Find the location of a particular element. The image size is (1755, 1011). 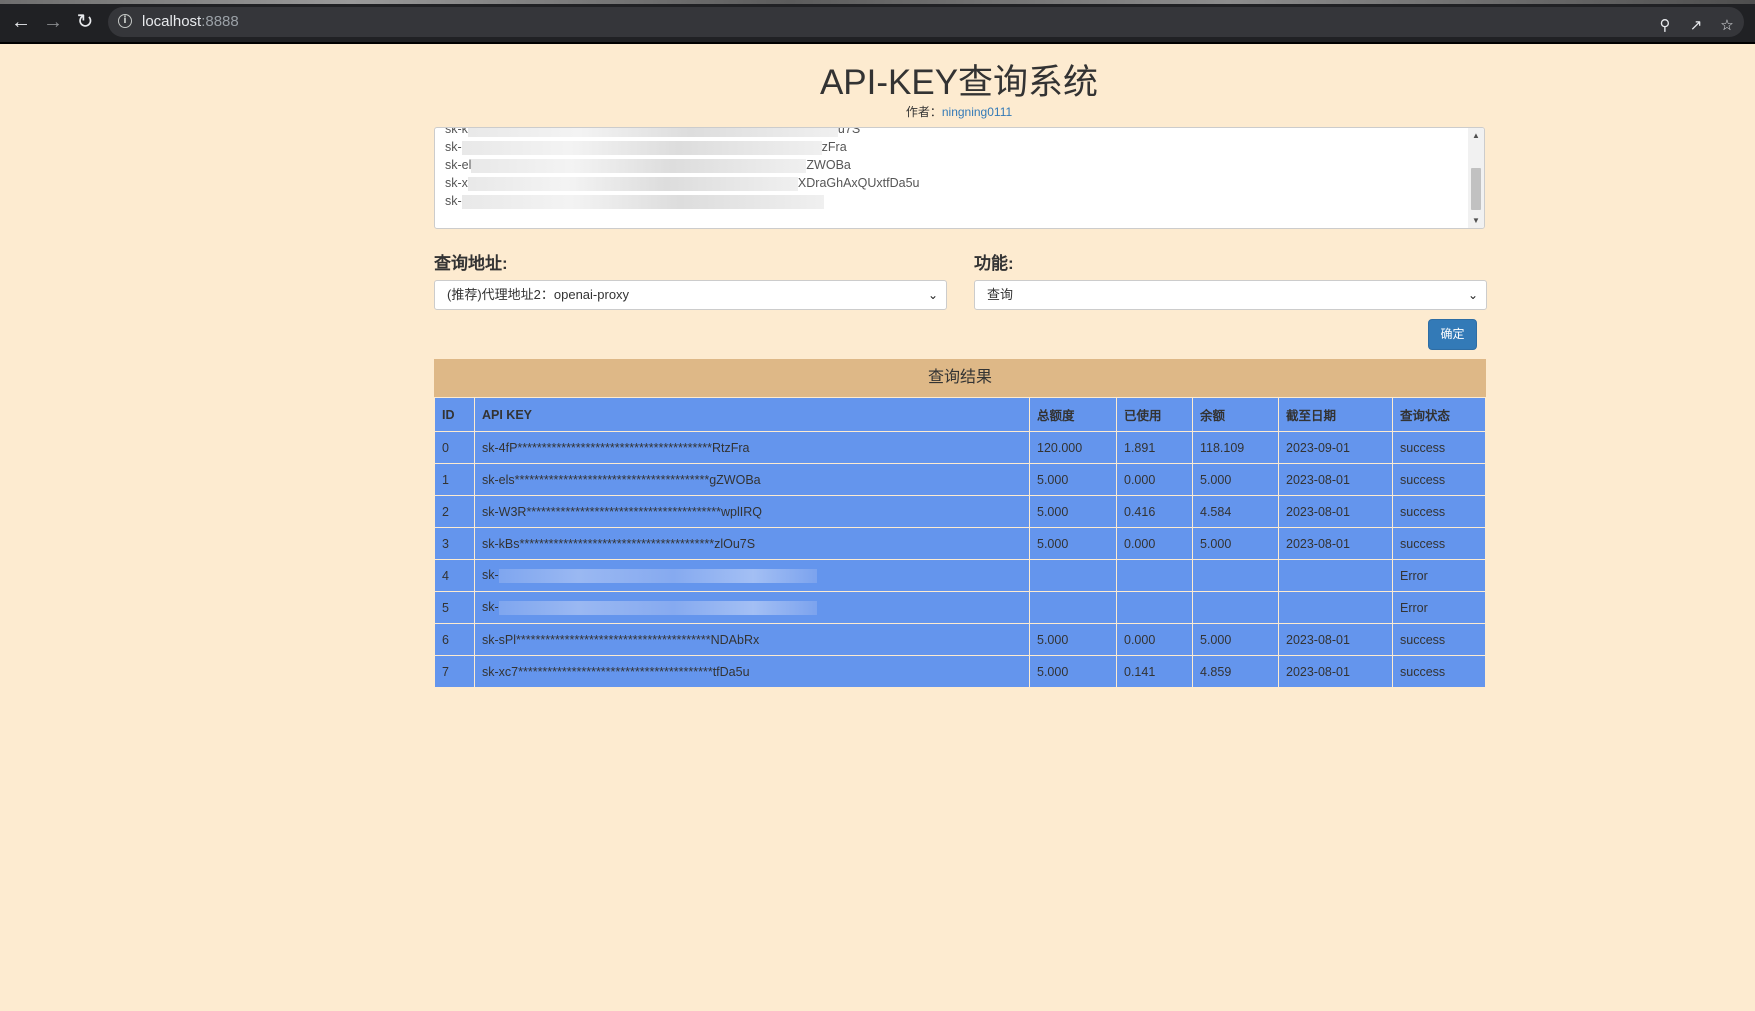

api-key-line-prefix: sk-el is located at coordinates (458, 165).